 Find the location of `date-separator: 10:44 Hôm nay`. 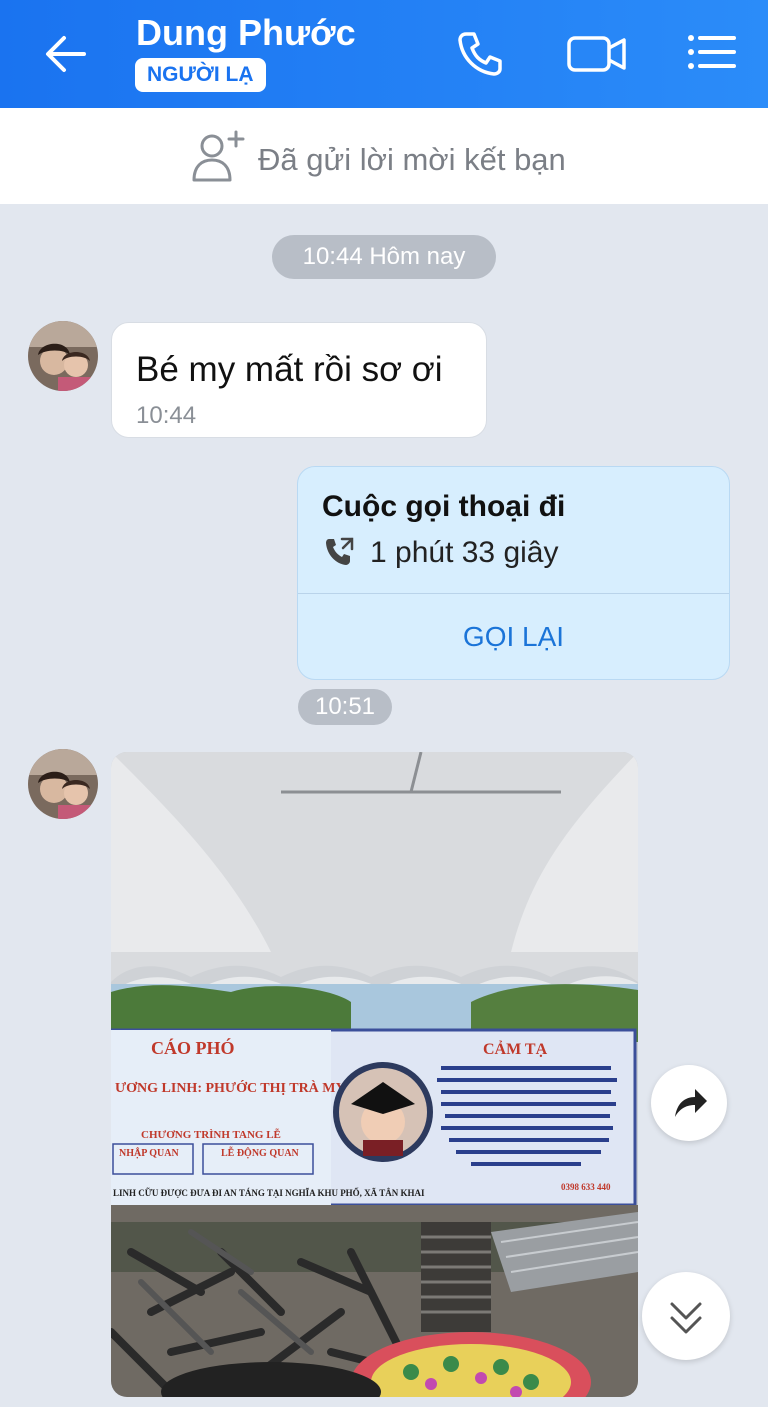

date-separator: 10:44 Hôm nay is located at coordinates (384, 257).